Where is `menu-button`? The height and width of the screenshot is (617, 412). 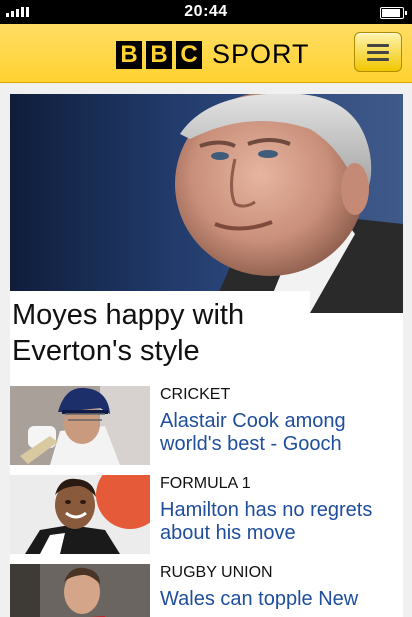 menu-button is located at coordinates (378, 52).